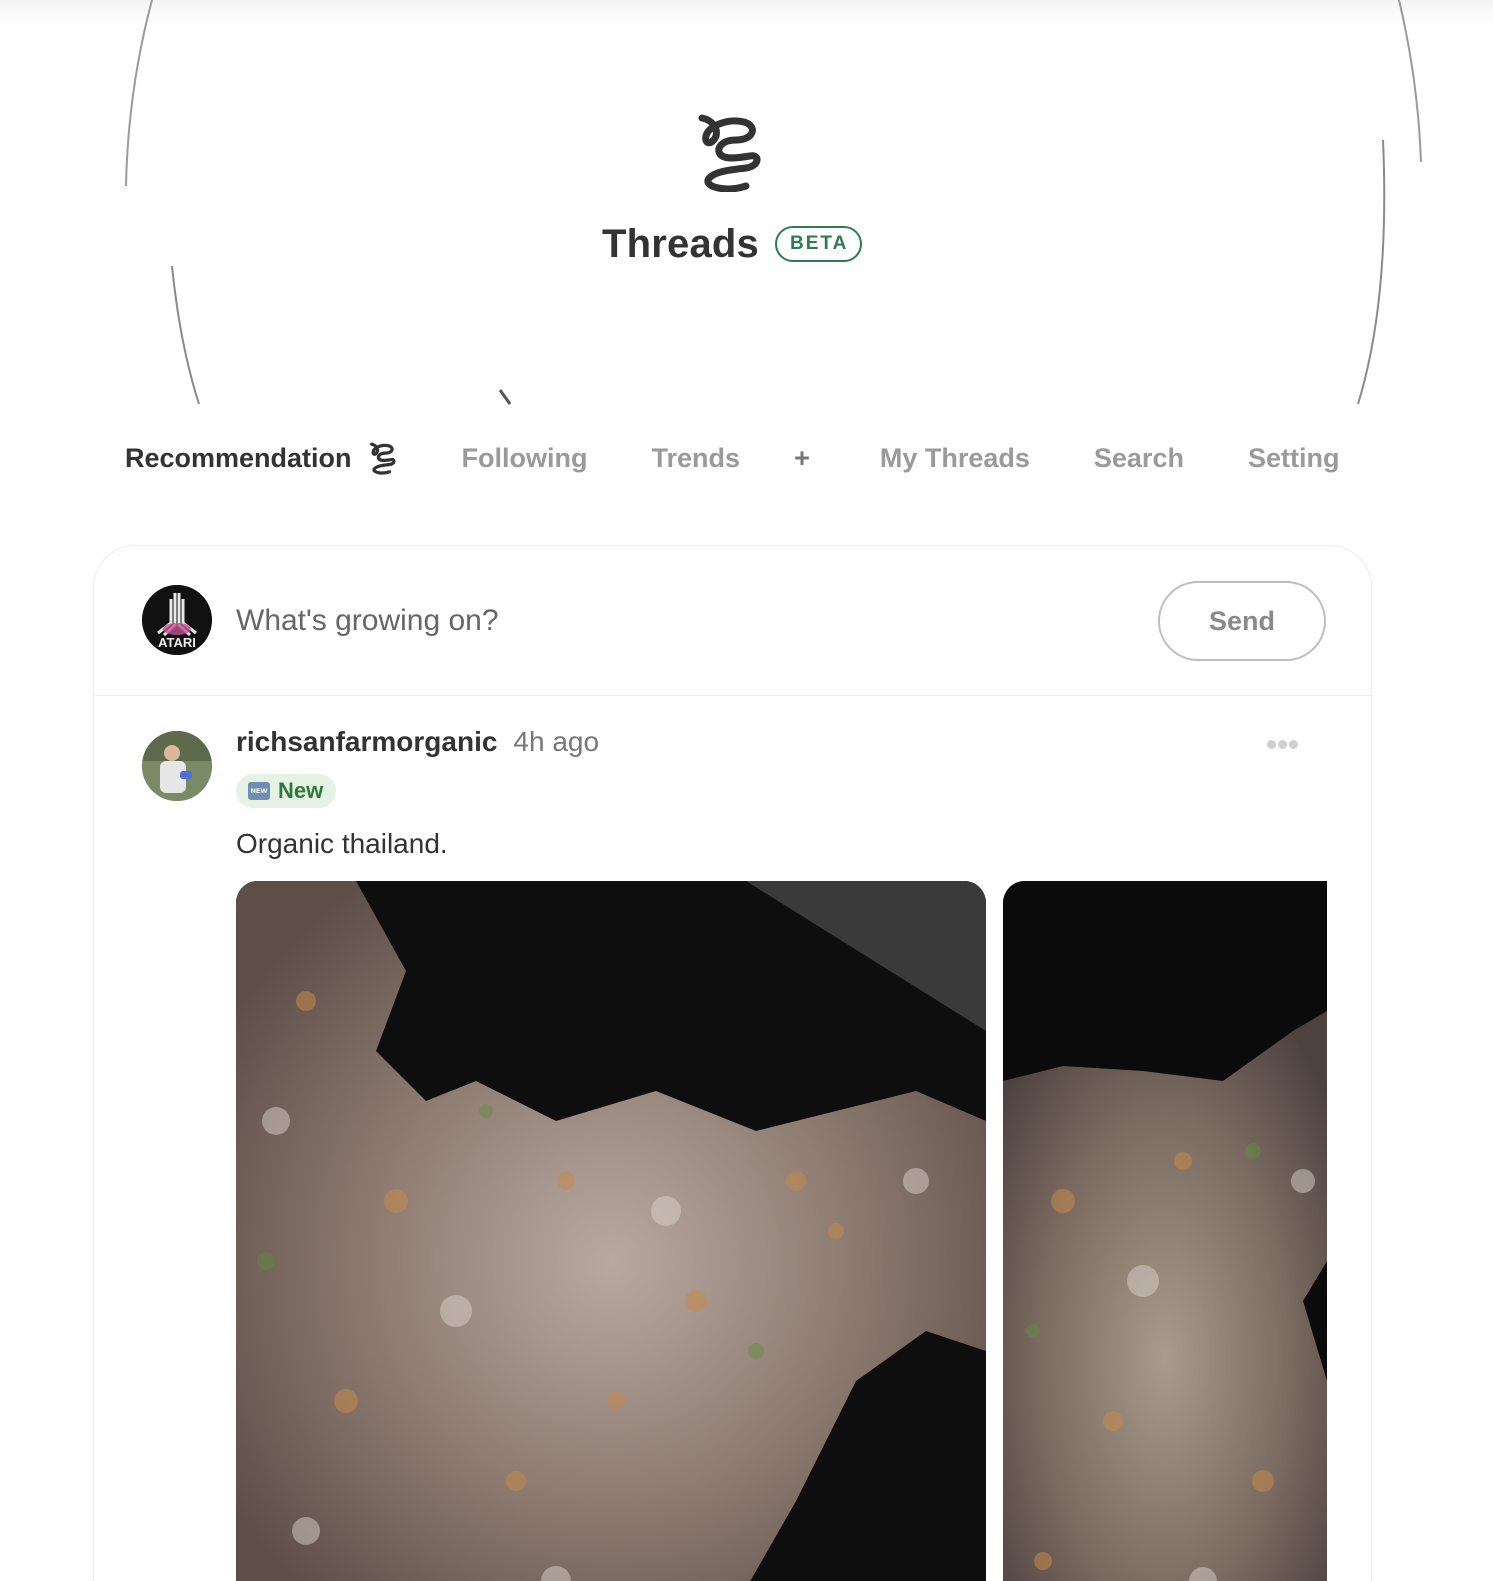 The image size is (1493, 1581). Describe the element at coordinates (177, 642) in the screenshot. I see `svg-text: ATARI` at that location.